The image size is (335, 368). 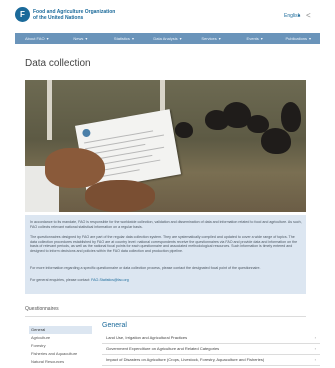 I want to click on sidebar-item-forestry: Forestry, so click(x=60, y=346).